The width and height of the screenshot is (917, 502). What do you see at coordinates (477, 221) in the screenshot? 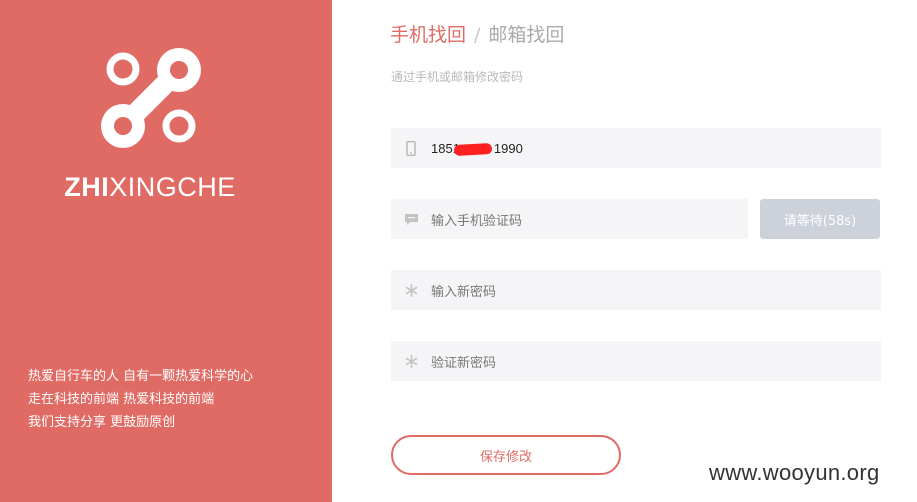
I see `sms-code-placeholder: 输入手机验证码` at bounding box center [477, 221].